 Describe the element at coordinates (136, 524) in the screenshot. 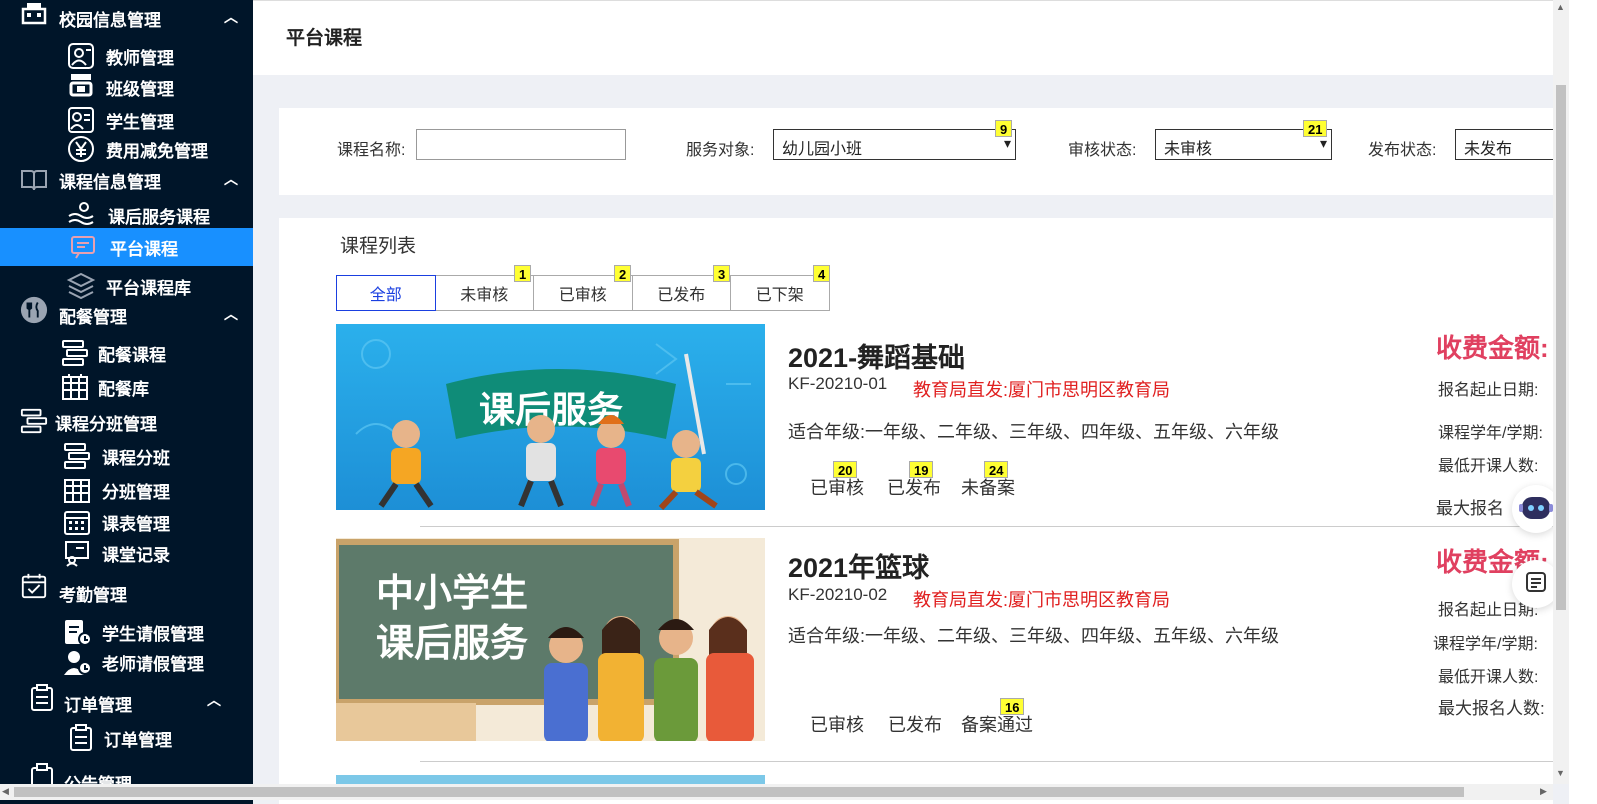

I see `sidebar-item-label: 课表管理` at that location.